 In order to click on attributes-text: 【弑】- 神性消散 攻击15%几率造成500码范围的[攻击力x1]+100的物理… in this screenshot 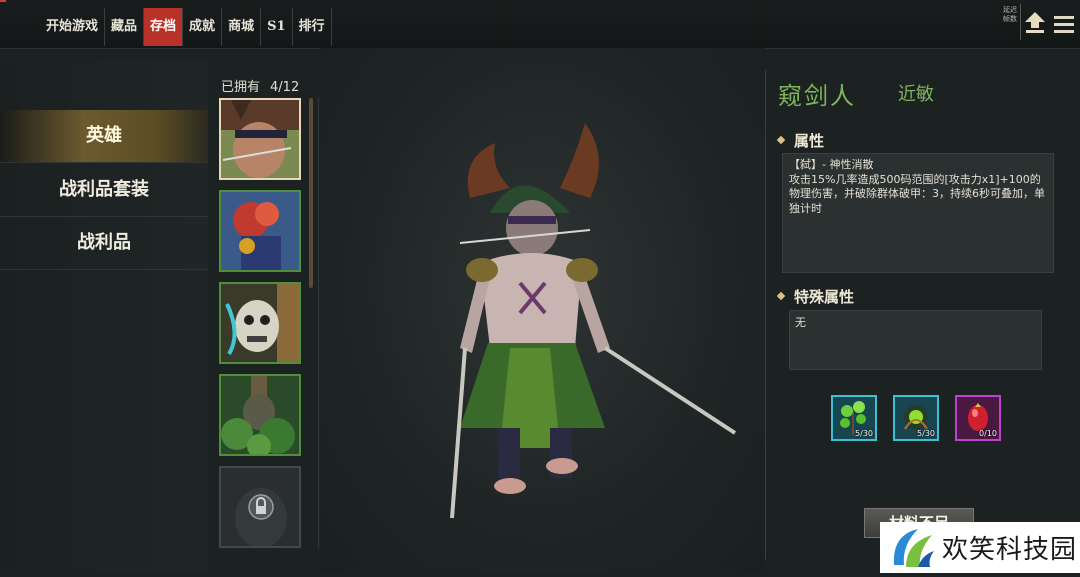, I will do `click(917, 186)`.